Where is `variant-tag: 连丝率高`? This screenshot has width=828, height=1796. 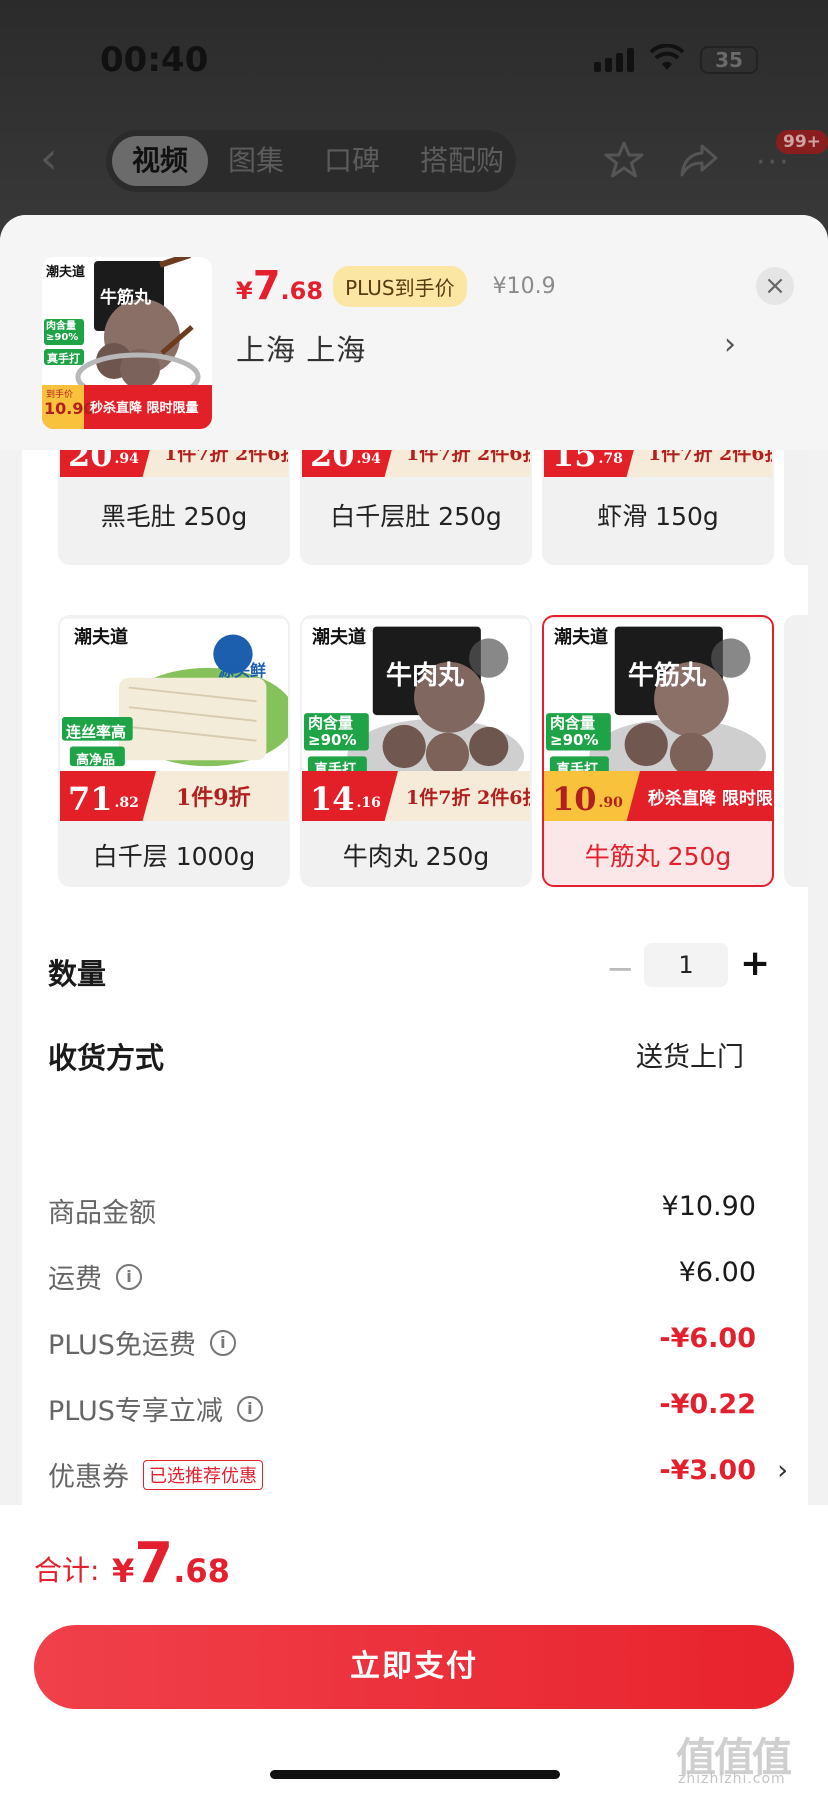
variant-tag: 连丝率高 is located at coordinates (96, 732).